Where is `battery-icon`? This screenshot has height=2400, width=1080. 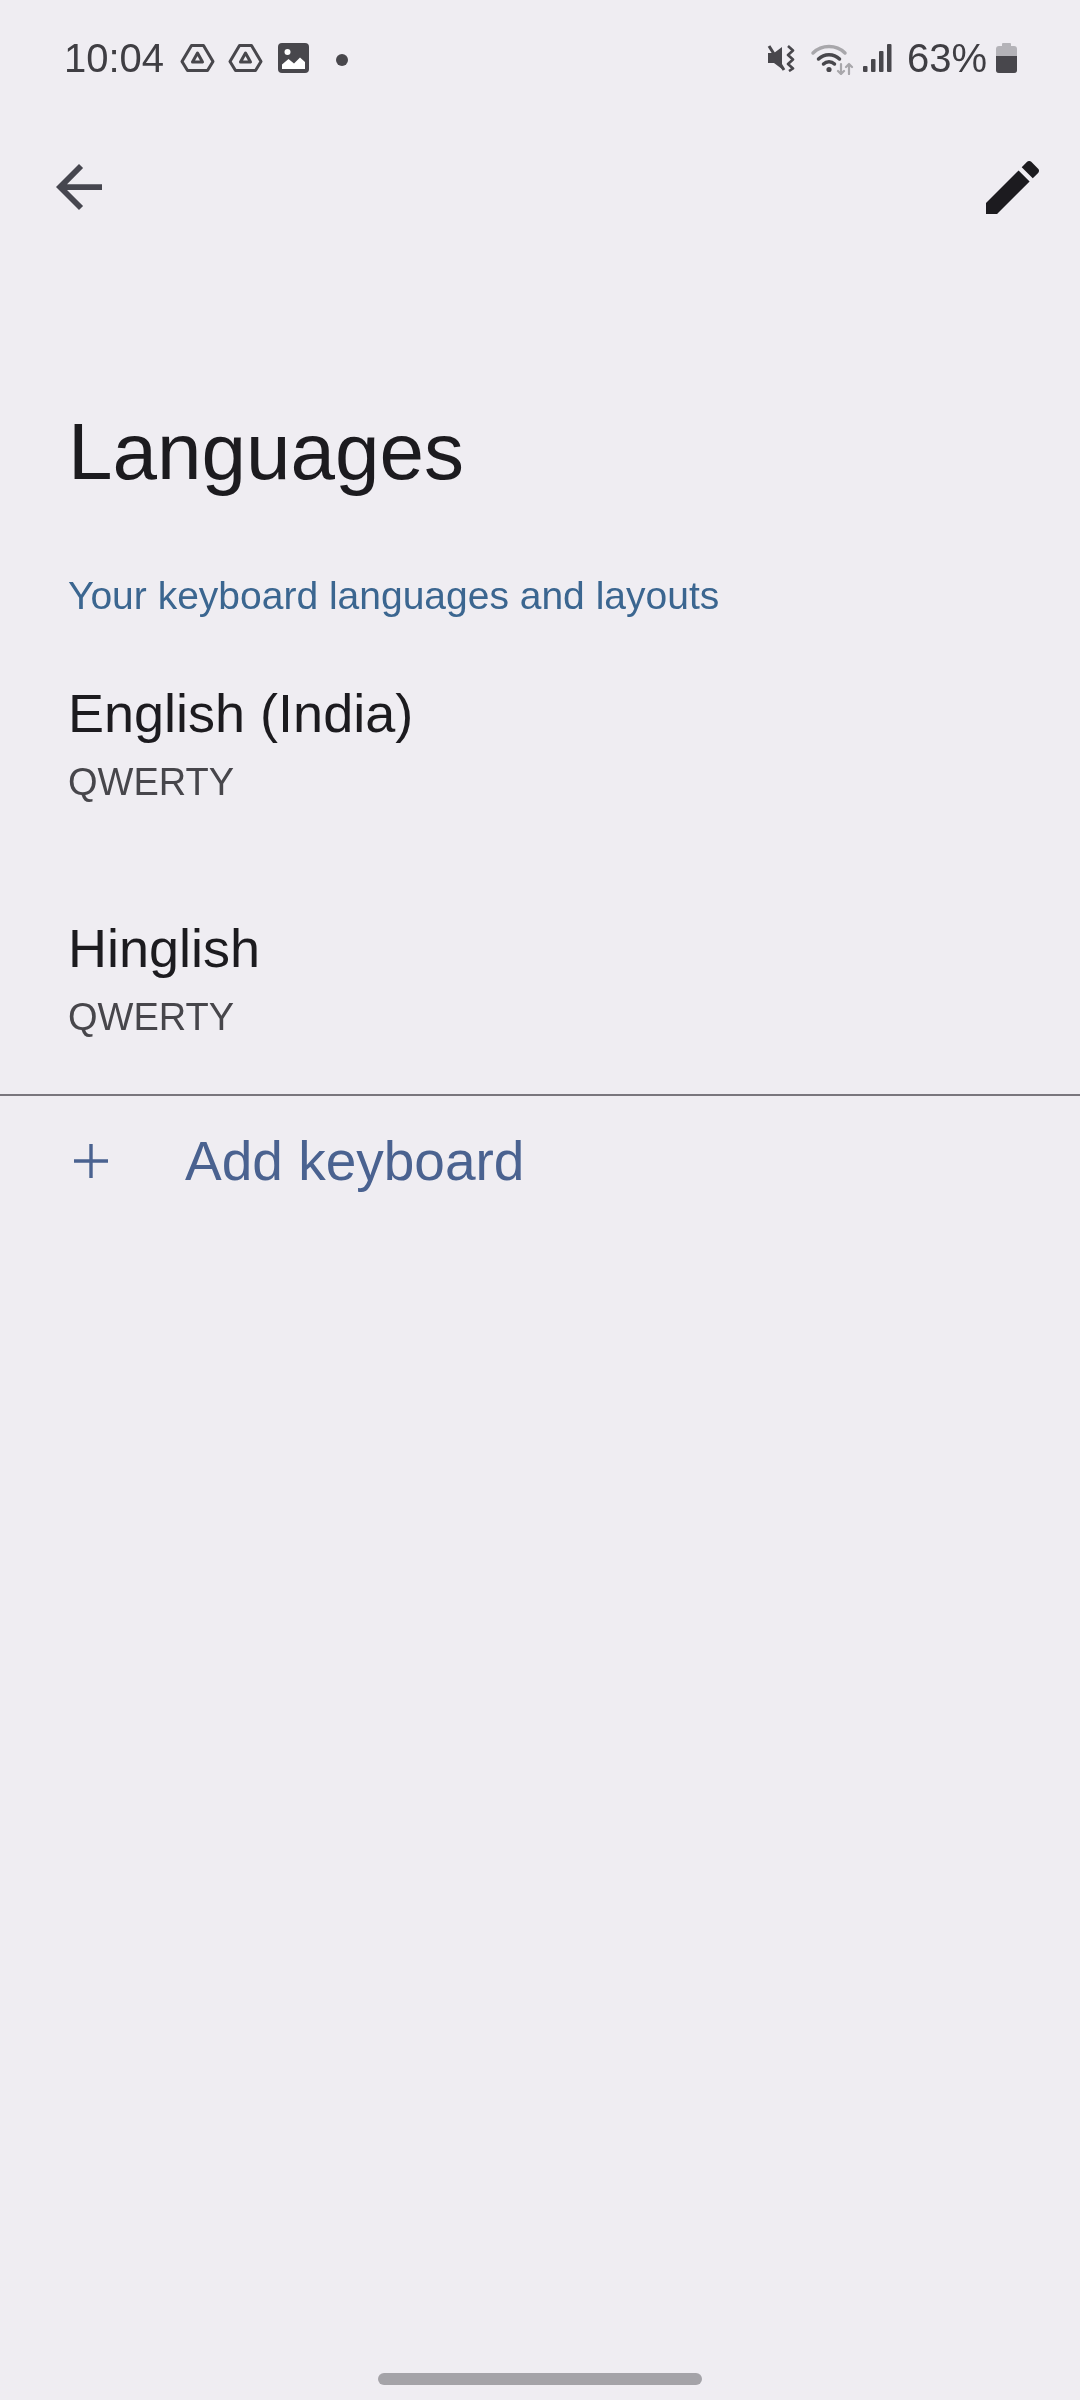 battery-icon is located at coordinates (1006, 58).